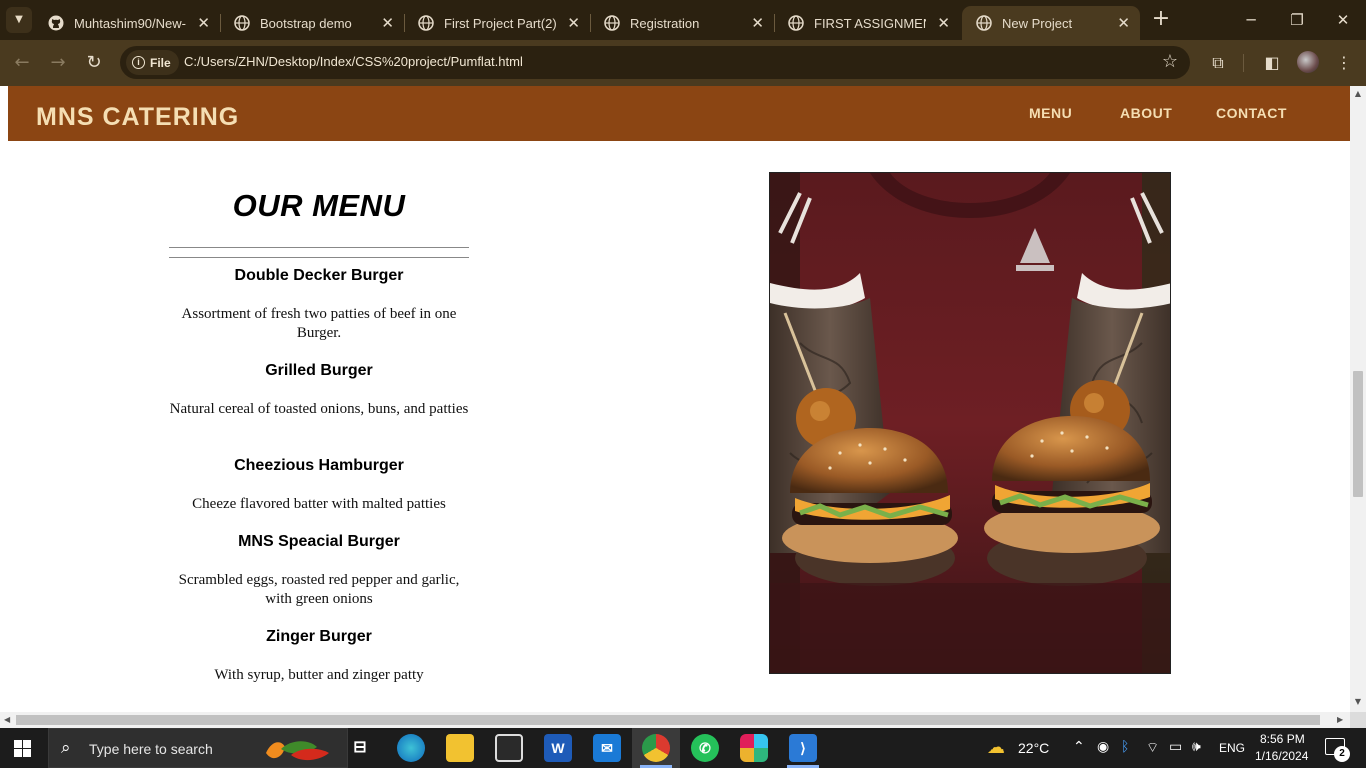 The height and width of the screenshot is (768, 1366). Describe the element at coordinates (137, 117) in the screenshot. I see `brand-logo: MNS CATERING` at that location.